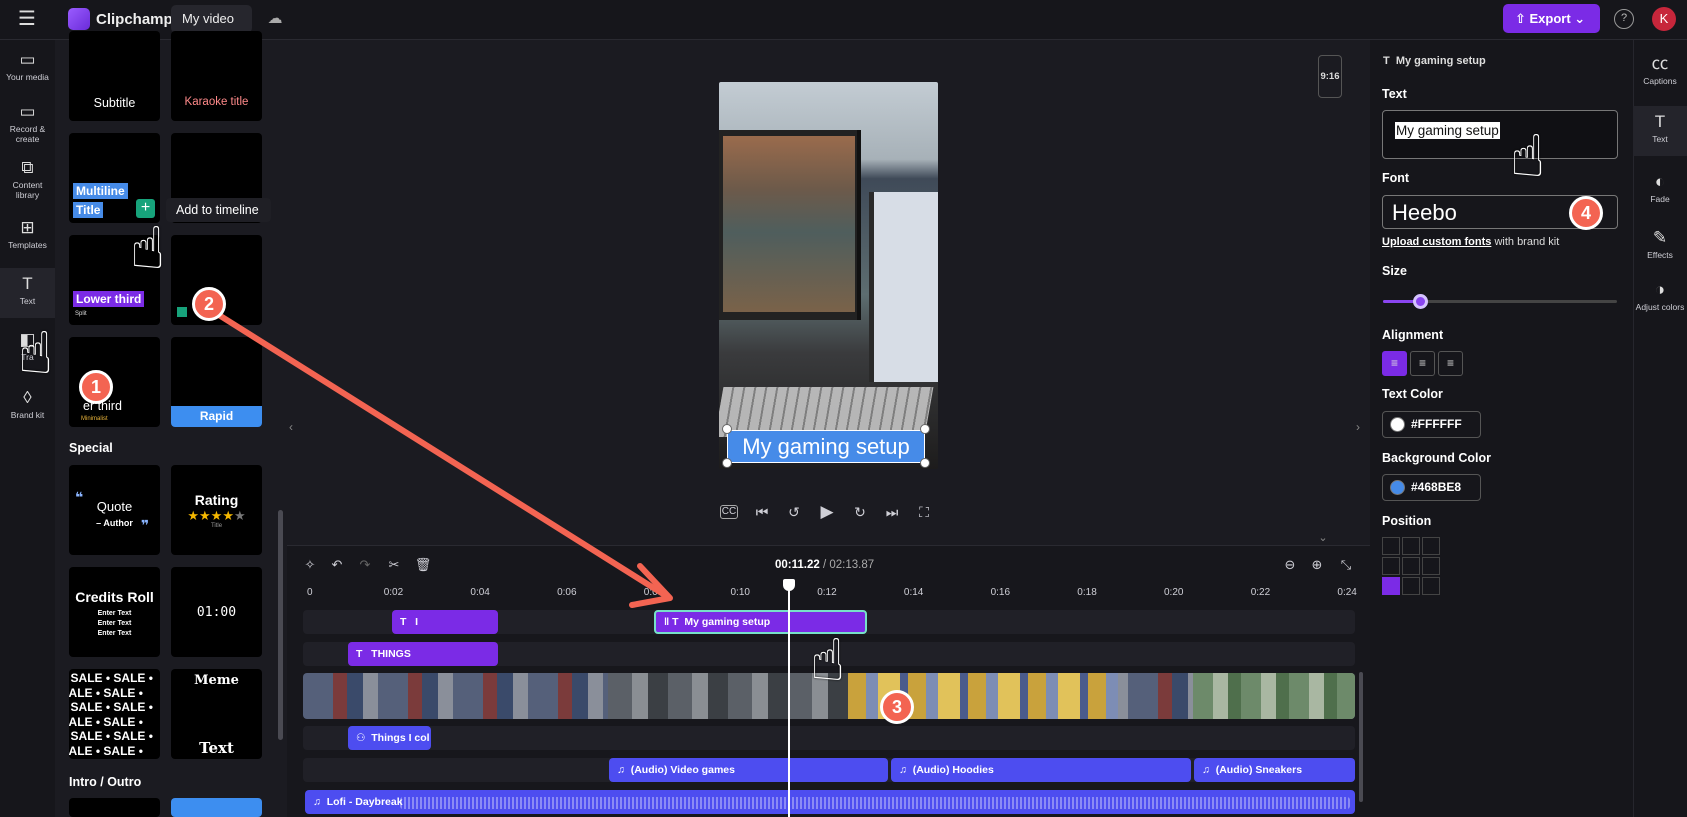 The height and width of the screenshot is (817, 1687). I want to click on step-badge: 2, so click(209, 304).